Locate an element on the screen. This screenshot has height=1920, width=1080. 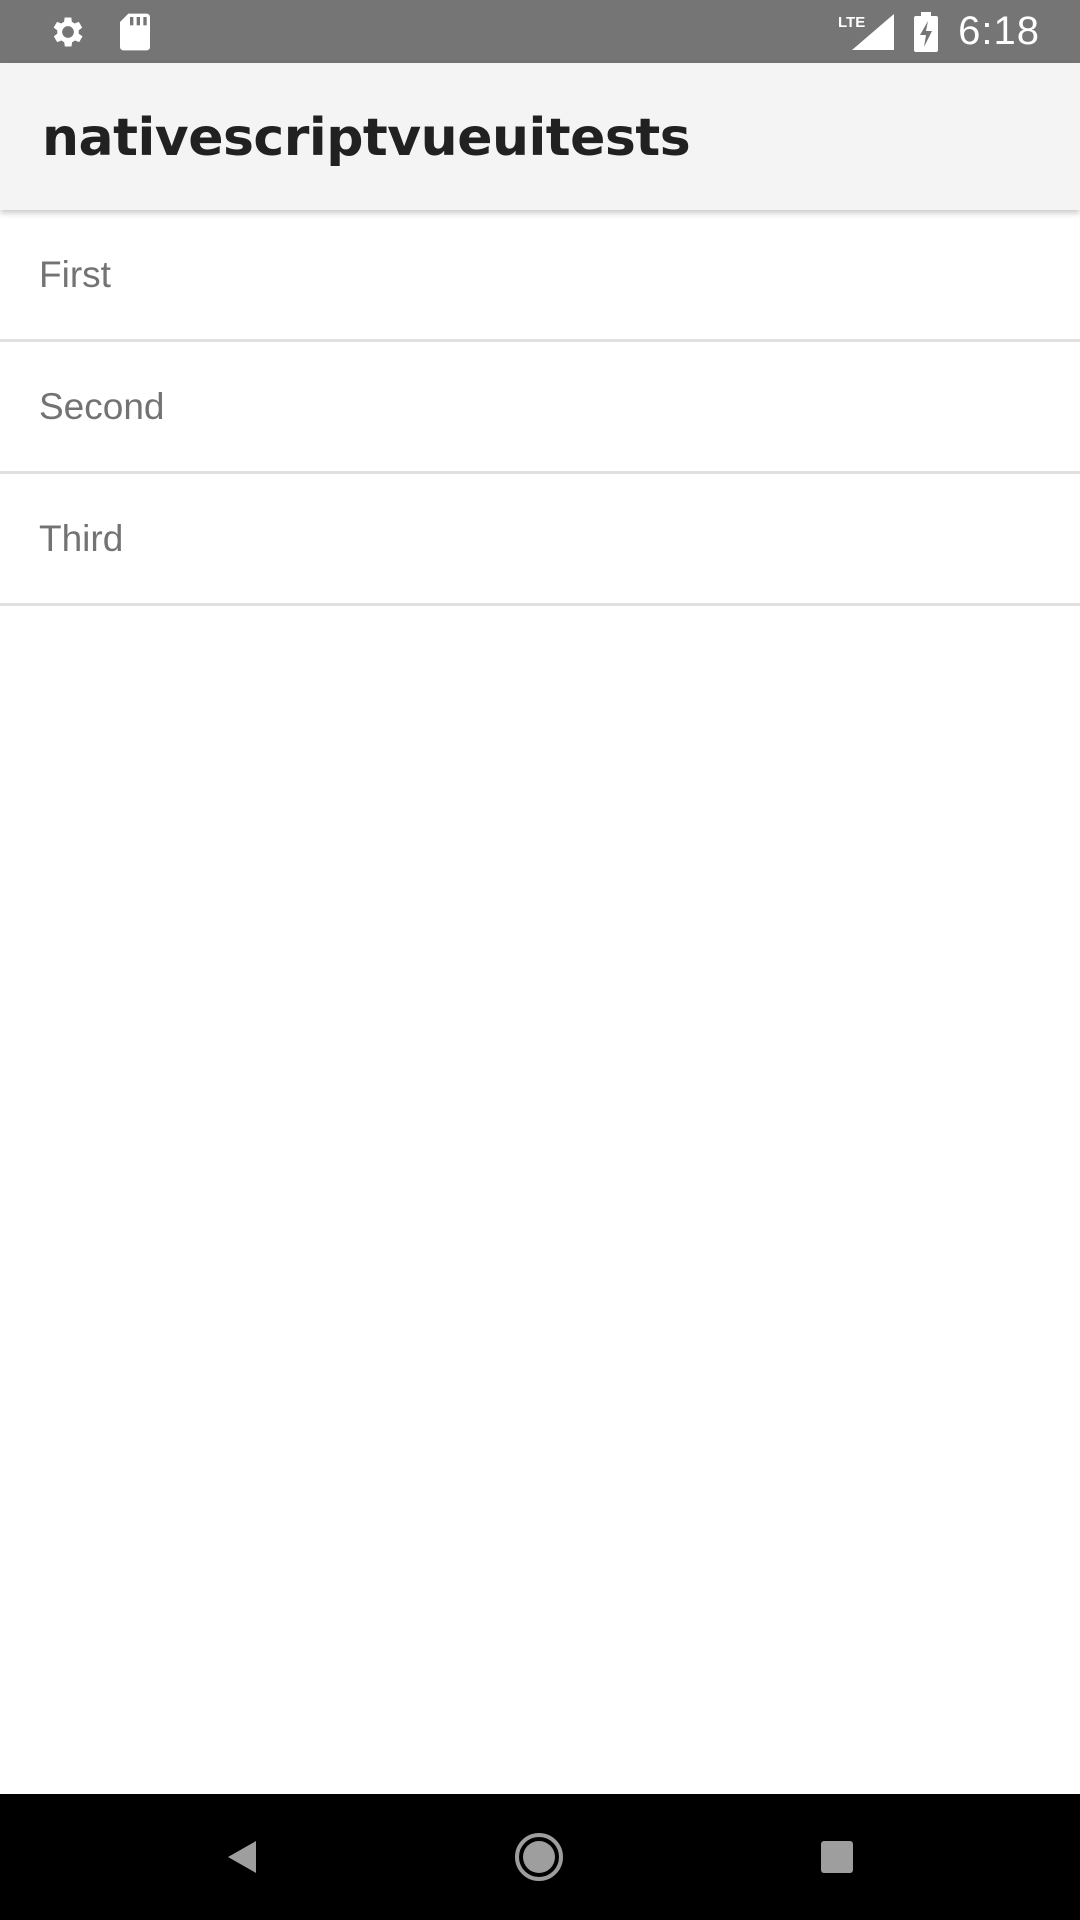
lte-signal-icon: LTE is located at coordinates (866, 32).